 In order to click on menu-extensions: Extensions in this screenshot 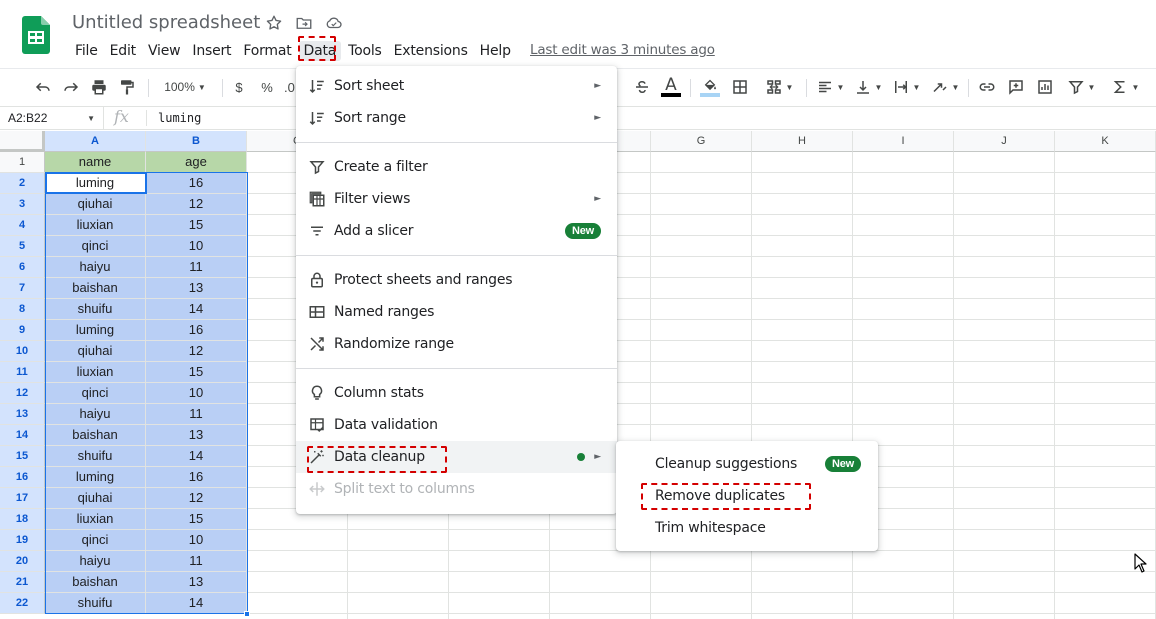, I will do `click(431, 51)`.